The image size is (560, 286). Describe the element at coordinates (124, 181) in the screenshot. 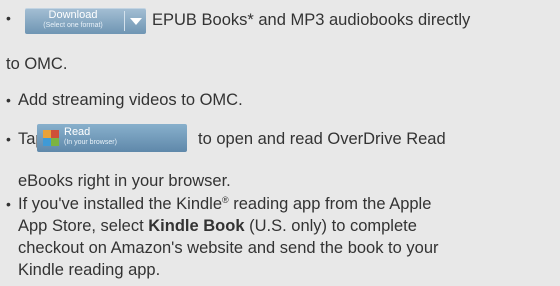

I see `read-text-line-2: eBooks right in your browser.` at that location.